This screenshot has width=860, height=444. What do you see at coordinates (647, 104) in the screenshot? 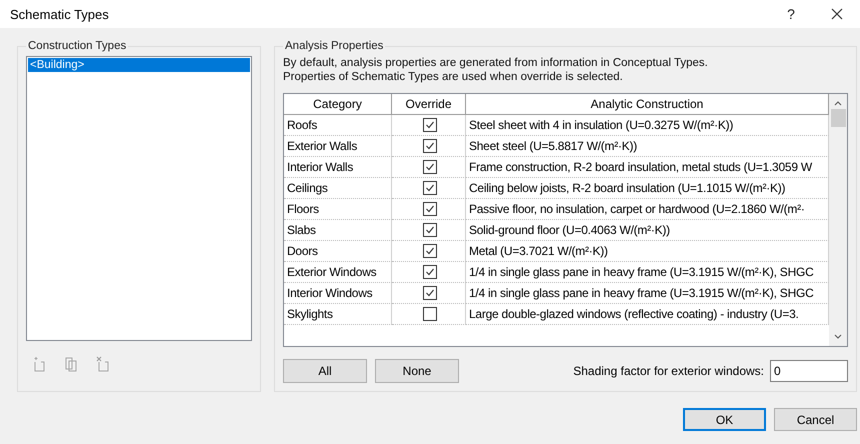
I see `column-header: Analytic Construction` at bounding box center [647, 104].